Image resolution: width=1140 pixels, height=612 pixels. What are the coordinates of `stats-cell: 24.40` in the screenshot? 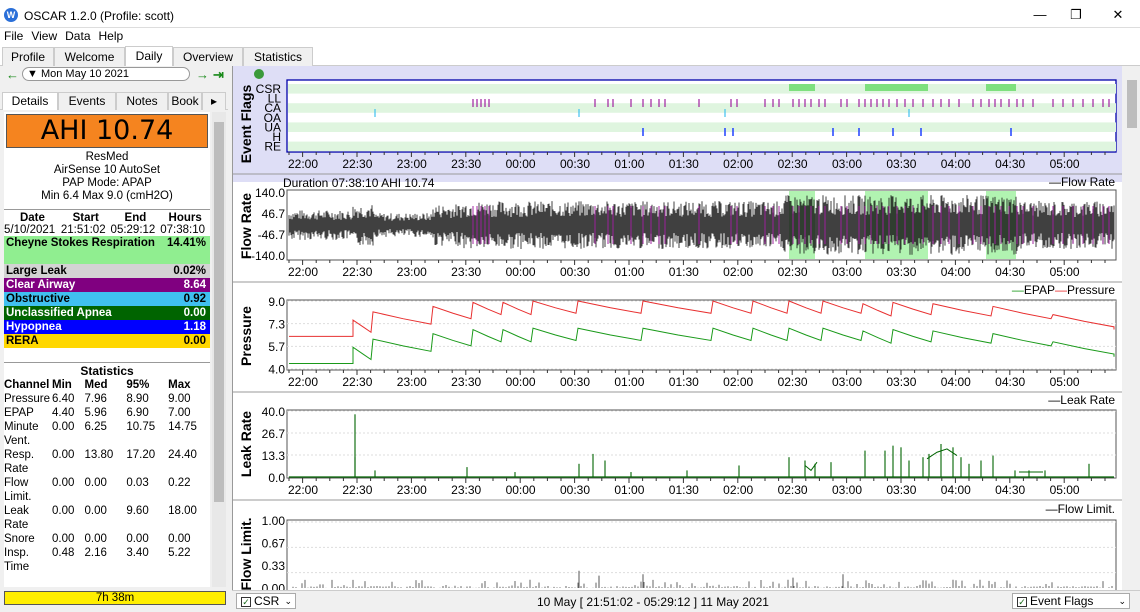 It's located at (182, 455).